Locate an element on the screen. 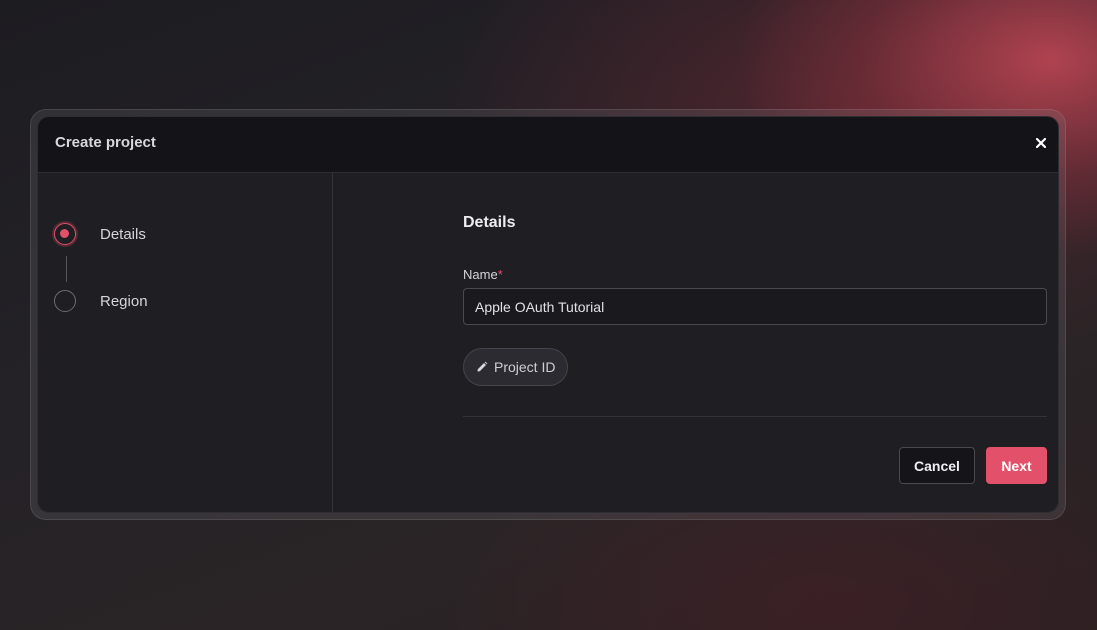 The image size is (1097, 630). cancel-button: Cancel is located at coordinates (937, 465).